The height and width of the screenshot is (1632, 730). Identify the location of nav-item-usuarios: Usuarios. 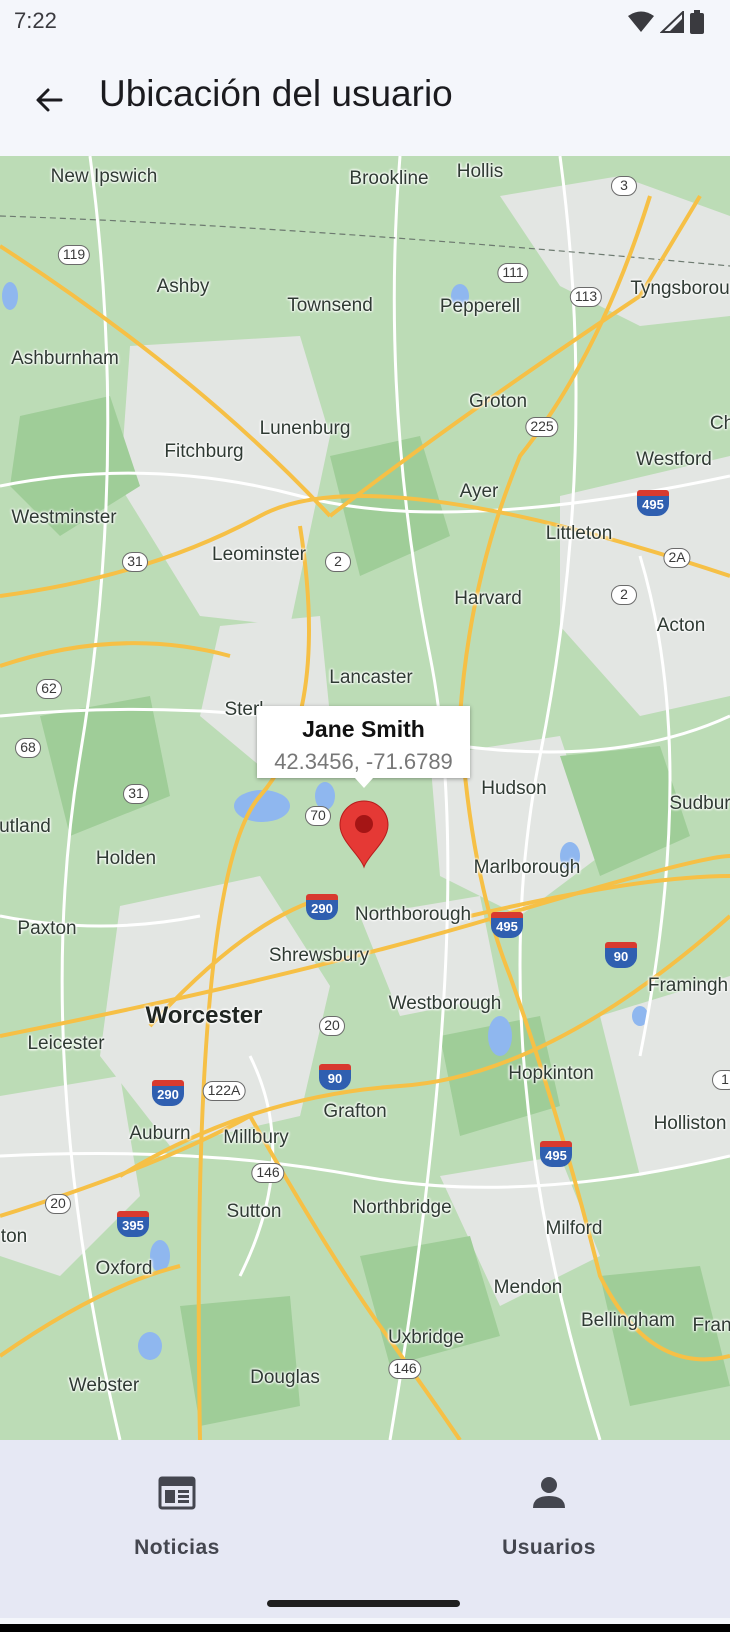
(549, 1500).